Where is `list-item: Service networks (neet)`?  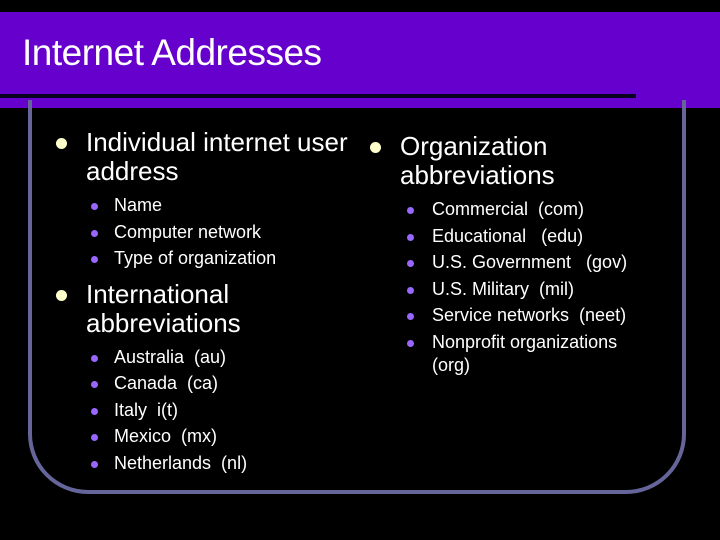
list-item: Service networks (neet) is located at coordinates (520, 315).